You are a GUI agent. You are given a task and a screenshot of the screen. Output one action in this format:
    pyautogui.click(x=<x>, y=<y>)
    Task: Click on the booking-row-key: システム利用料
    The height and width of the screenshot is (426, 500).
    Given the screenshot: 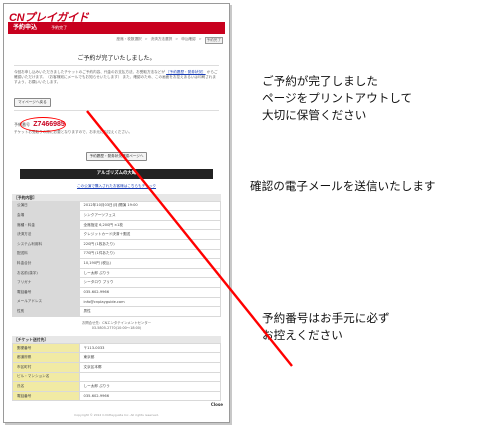 What is the action you would take?
    pyautogui.click(x=46, y=244)
    